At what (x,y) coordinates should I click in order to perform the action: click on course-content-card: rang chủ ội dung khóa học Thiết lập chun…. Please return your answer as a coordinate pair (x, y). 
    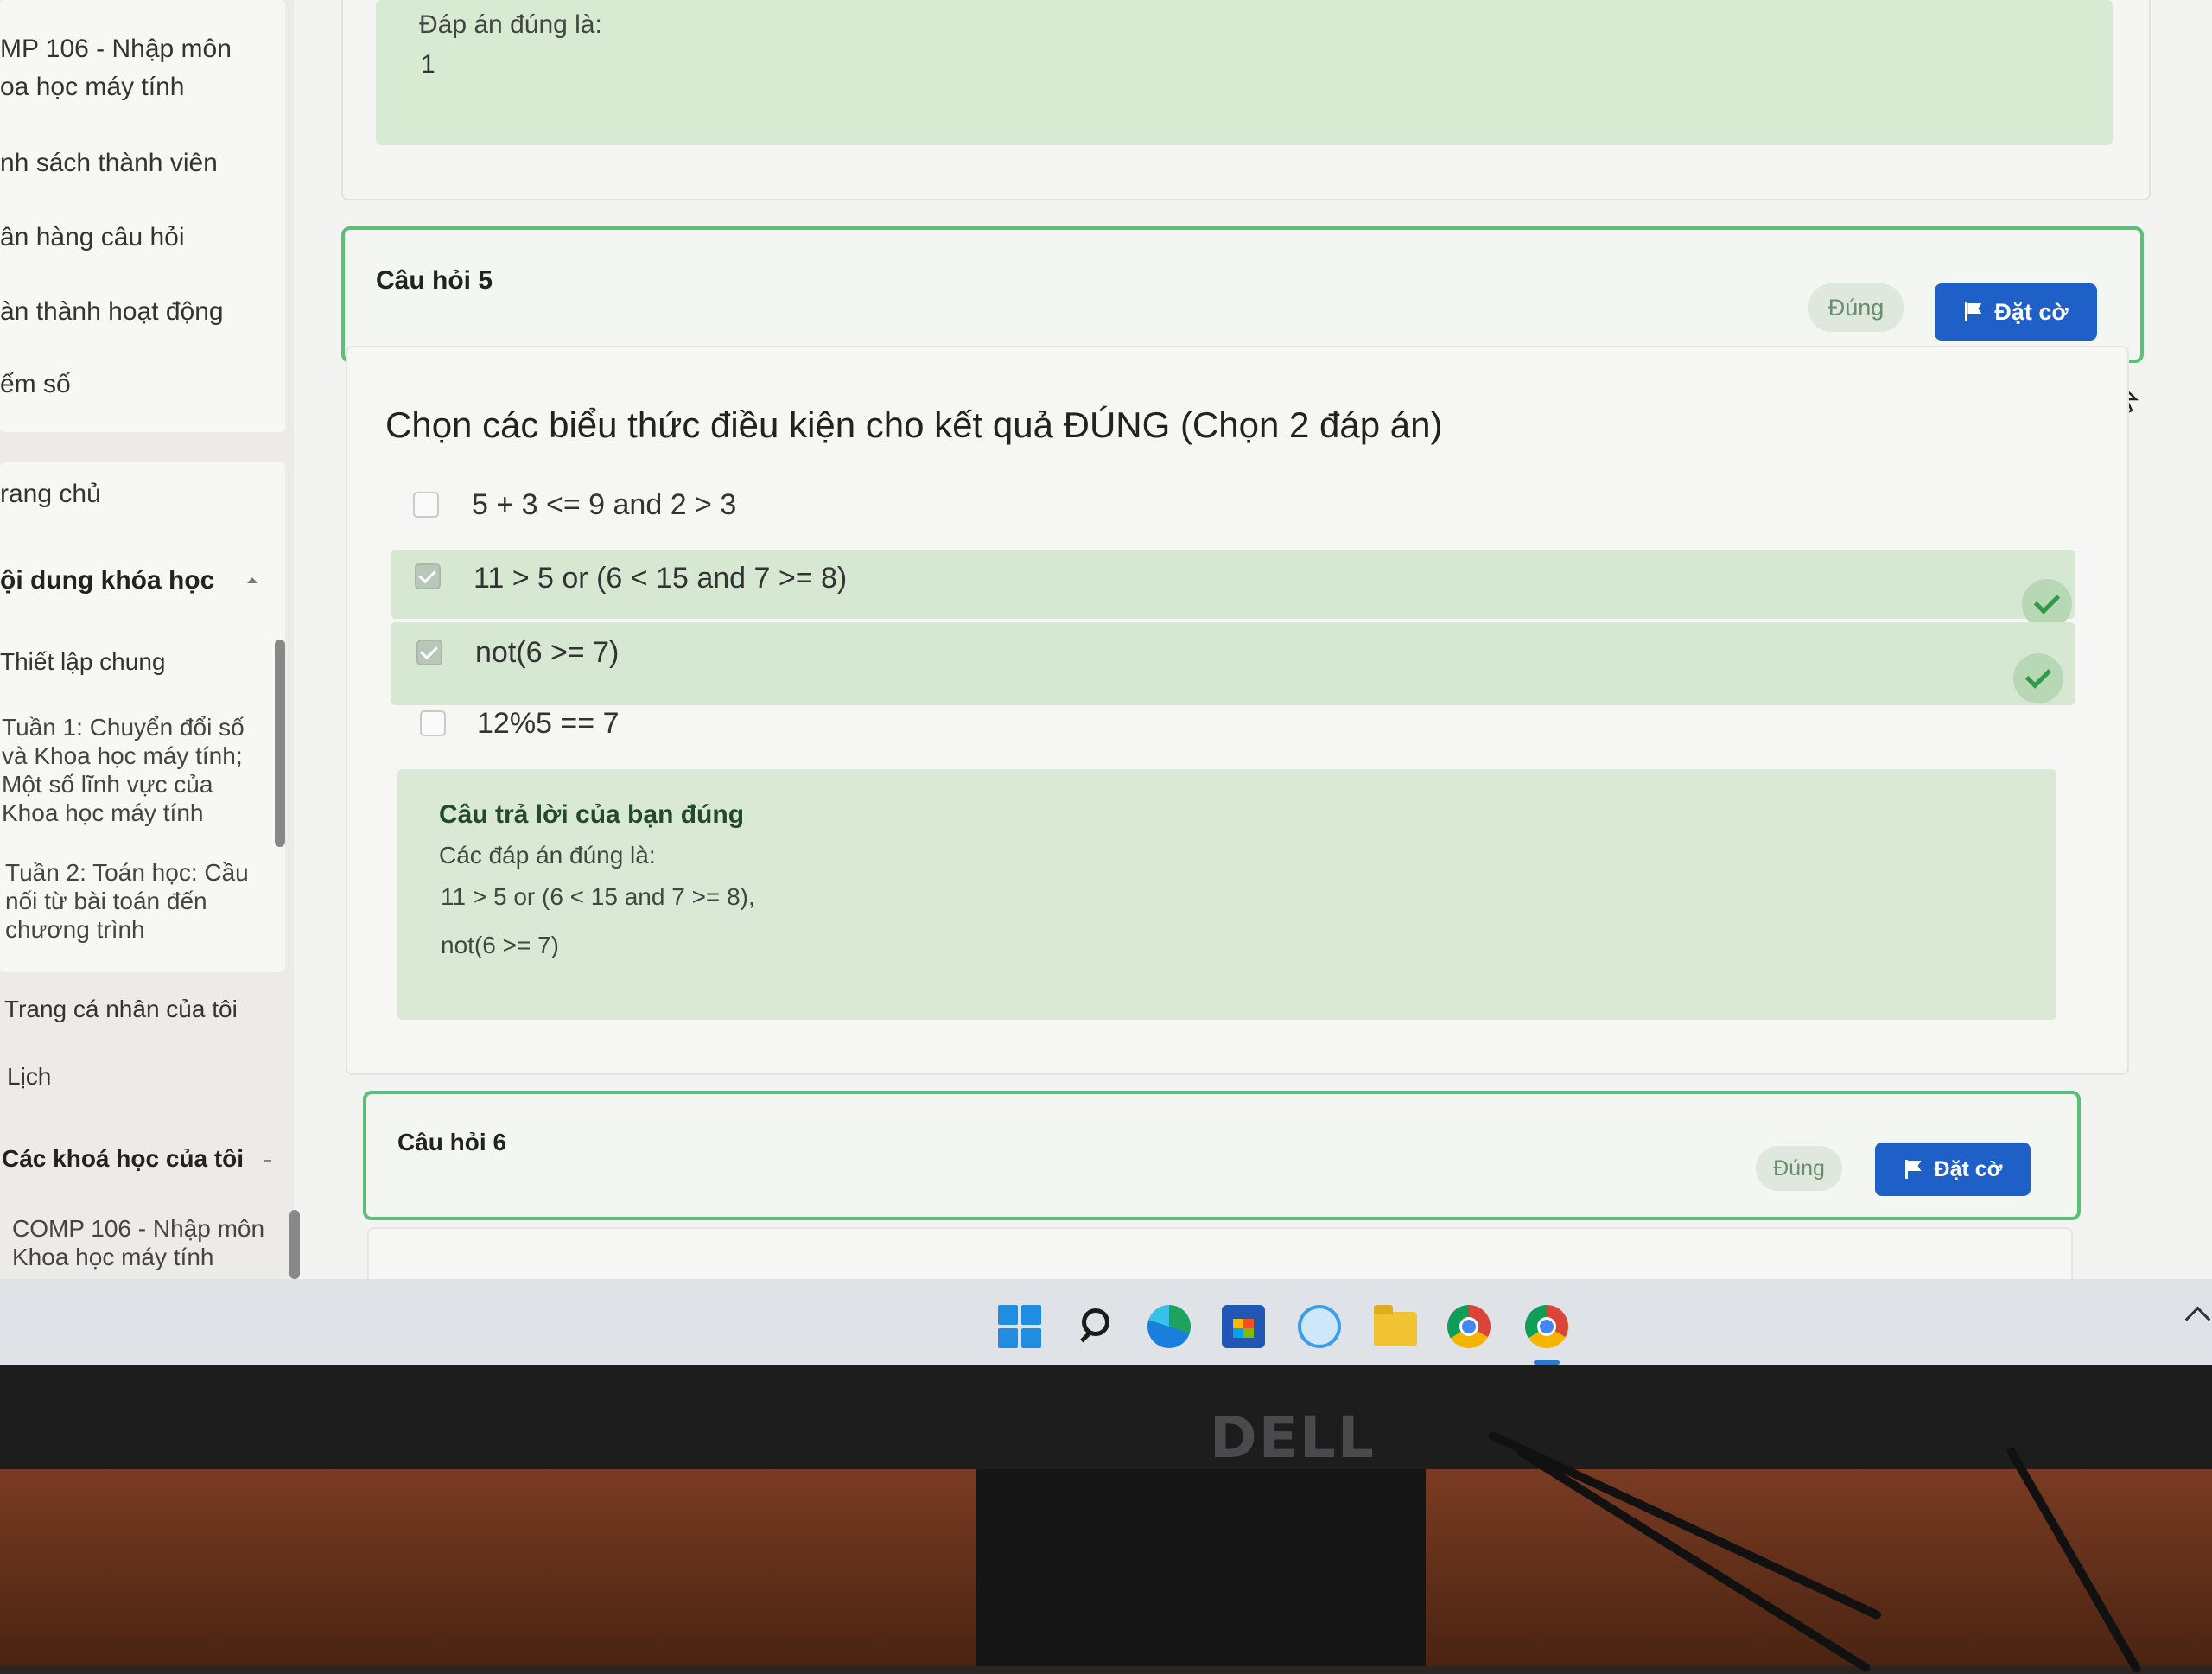
    Looking at the image, I should click on (142, 717).